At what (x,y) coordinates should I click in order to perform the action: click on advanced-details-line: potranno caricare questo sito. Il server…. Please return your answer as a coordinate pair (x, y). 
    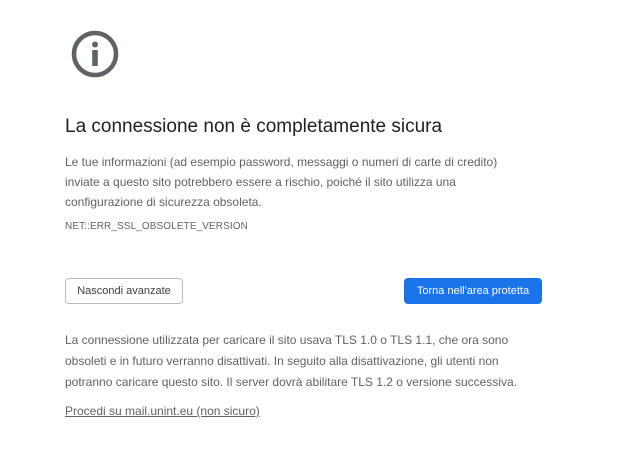
    Looking at the image, I should click on (291, 382).